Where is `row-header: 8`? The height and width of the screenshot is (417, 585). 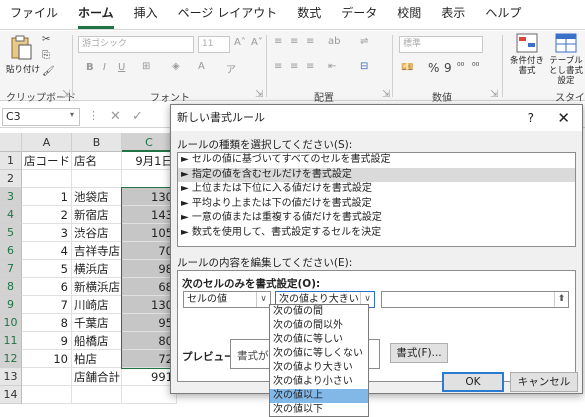
row-header: 8 is located at coordinates (11, 287).